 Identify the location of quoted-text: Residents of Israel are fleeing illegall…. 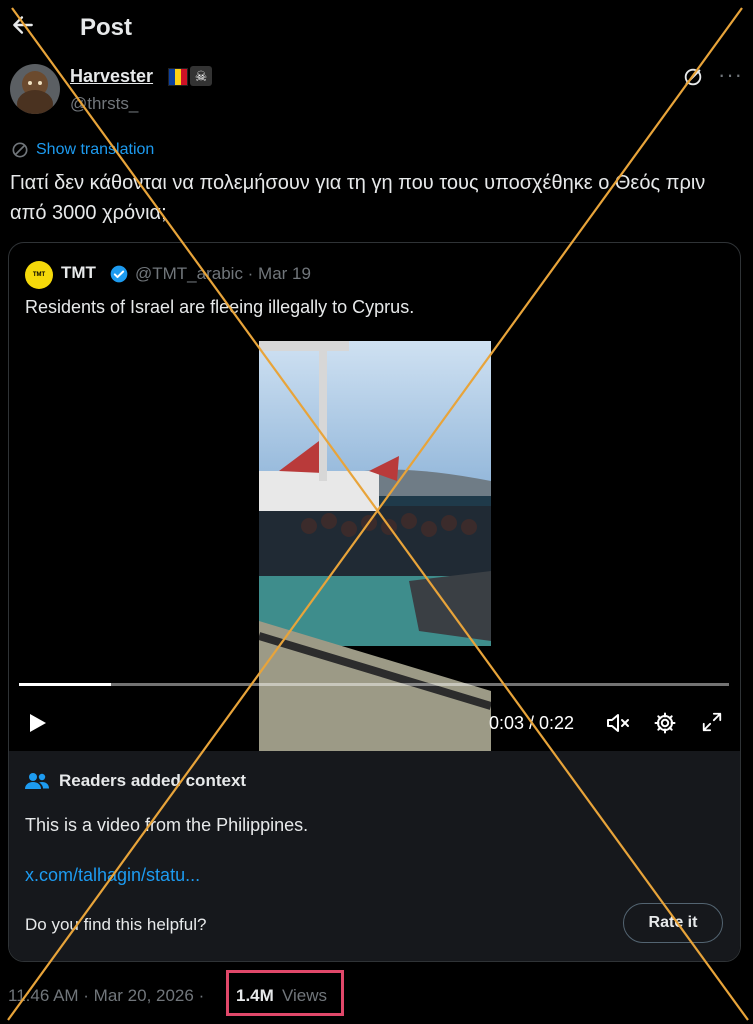
(220, 307).